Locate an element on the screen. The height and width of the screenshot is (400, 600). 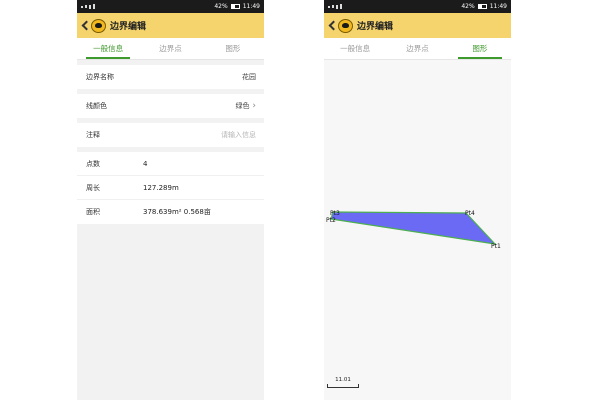
line-color-label: 线颜色 is located at coordinates (96, 106).